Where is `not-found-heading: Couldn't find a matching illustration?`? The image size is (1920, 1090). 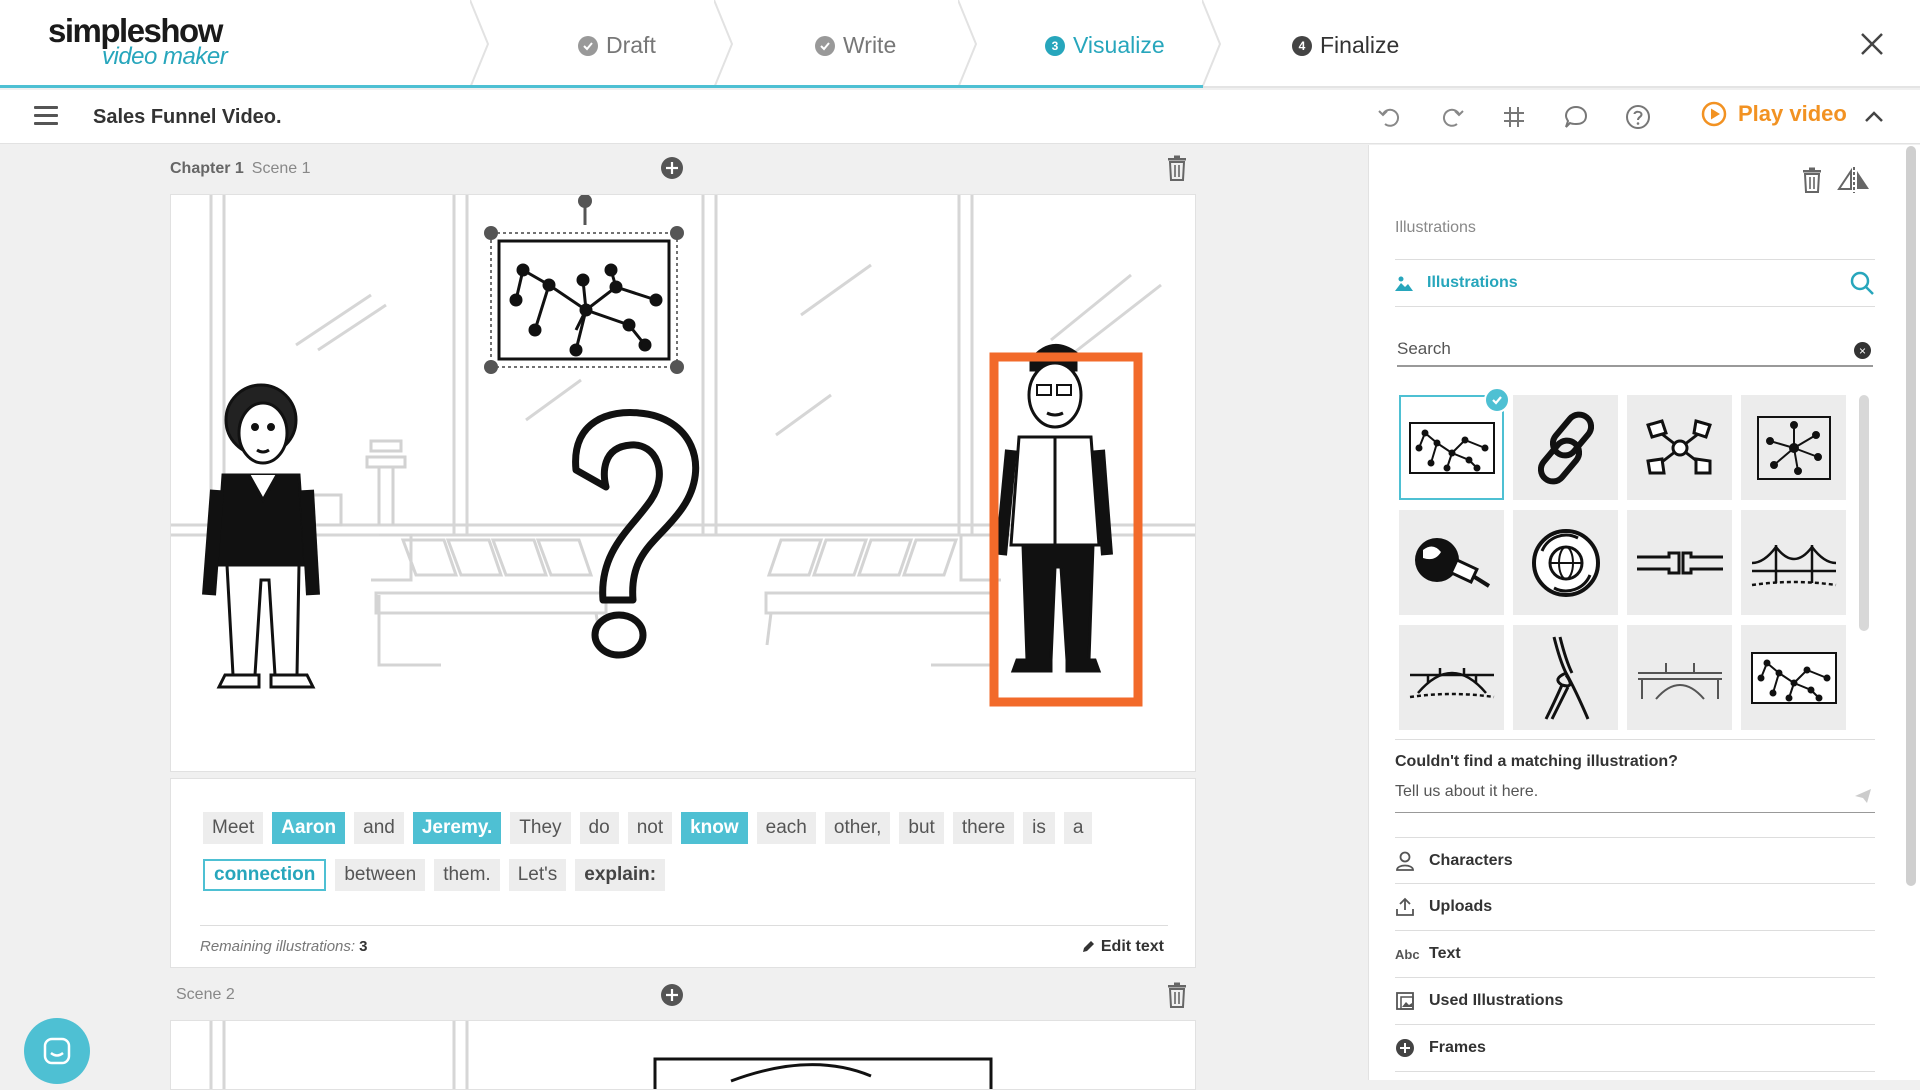
not-found-heading: Couldn't find a matching illustration? is located at coordinates (1536, 761).